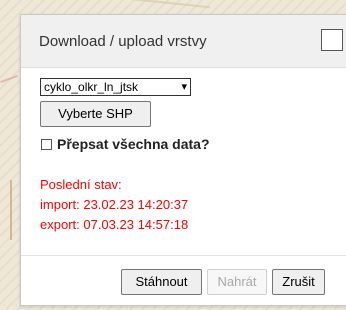 The image size is (346, 310). Describe the element at coordinates (114, 204) in the screenshot. I see `status-import: import: 23.02.23 14:20:37` at that location.